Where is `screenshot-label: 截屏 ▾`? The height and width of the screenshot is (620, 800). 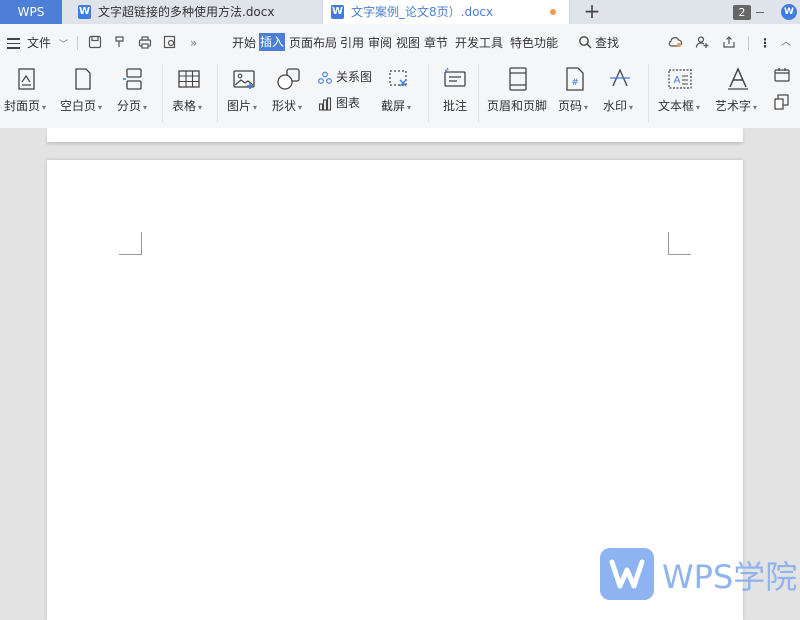
screenshot-label: 截屏 ▾ is located at coordinates (396, 106).